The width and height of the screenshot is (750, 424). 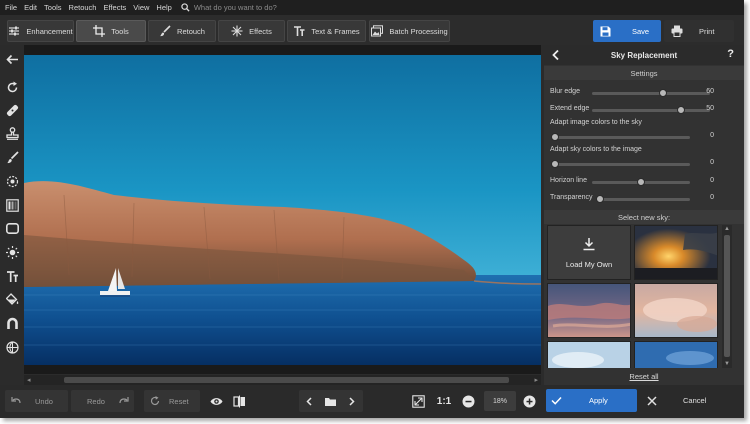 I want to click on sky-list-scrollbar: ▲ ▼, so click(x=727, y=296).